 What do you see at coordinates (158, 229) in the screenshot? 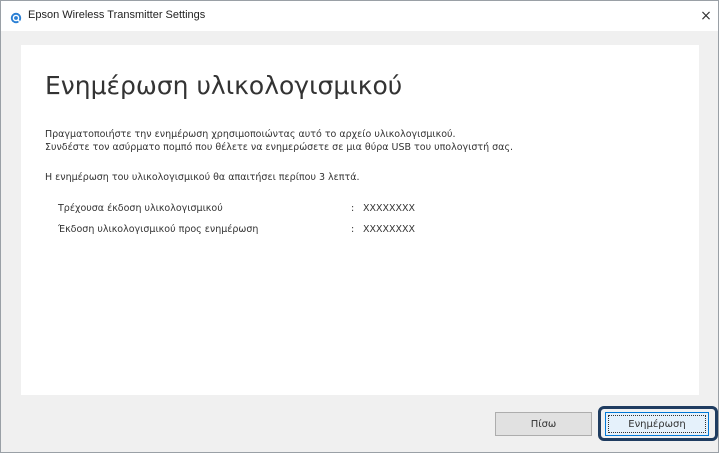
I see `target-version-label: Έκδοση υλικολογισμικού προς ενημέρωση` at bounding box center [158, 229].